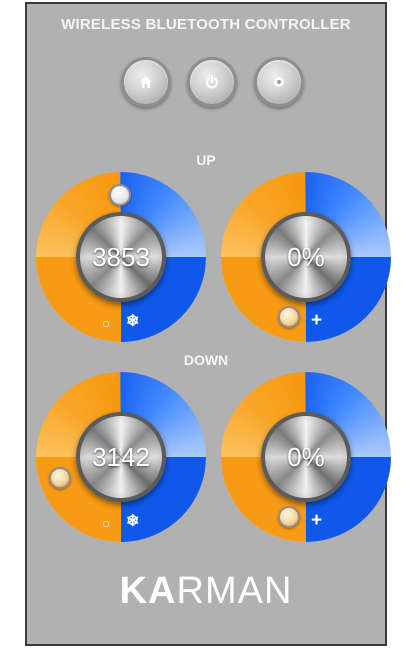 Image resolution: width=407 pixels, height=649 pixels. I want to click on up-brightness-handle, so click(289, 317).